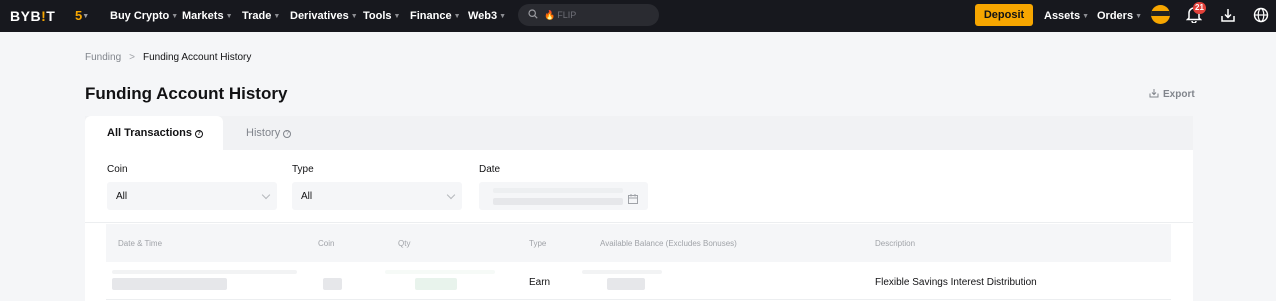  What do you see at coordinates (140, 16) in the screenshot?
I see `nav-item-label: Buy Crypto` at bounding box center [140, 16].